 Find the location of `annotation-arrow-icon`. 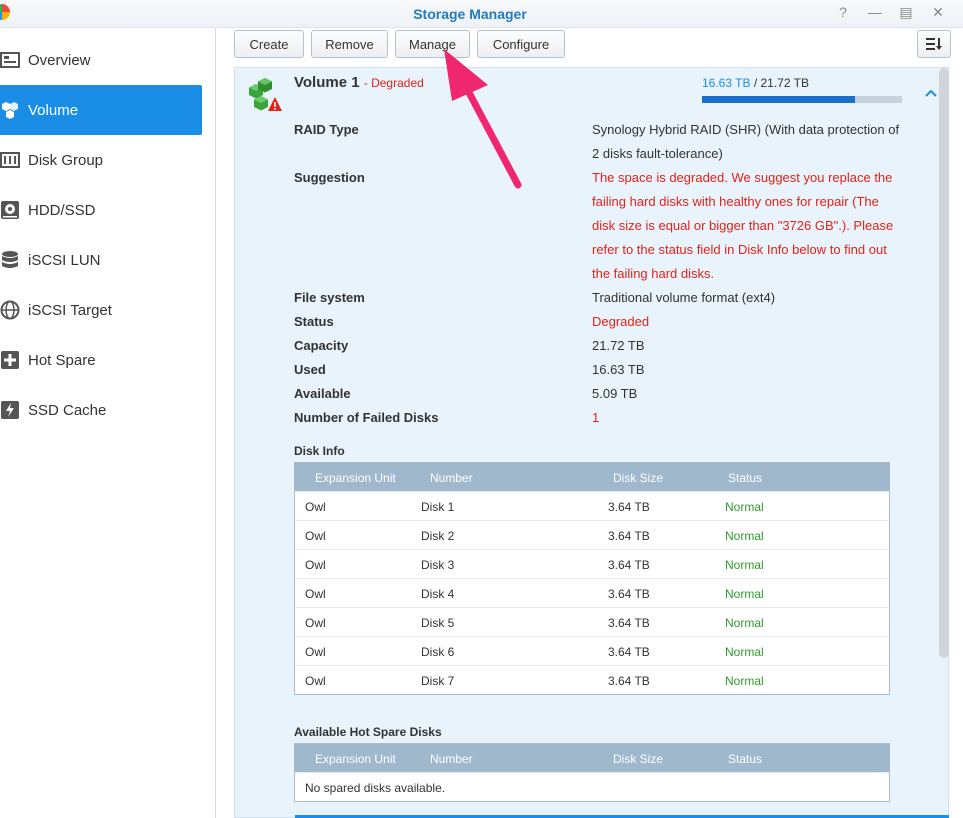

annotation-arrow-icon is located at coordinates (483, 119).